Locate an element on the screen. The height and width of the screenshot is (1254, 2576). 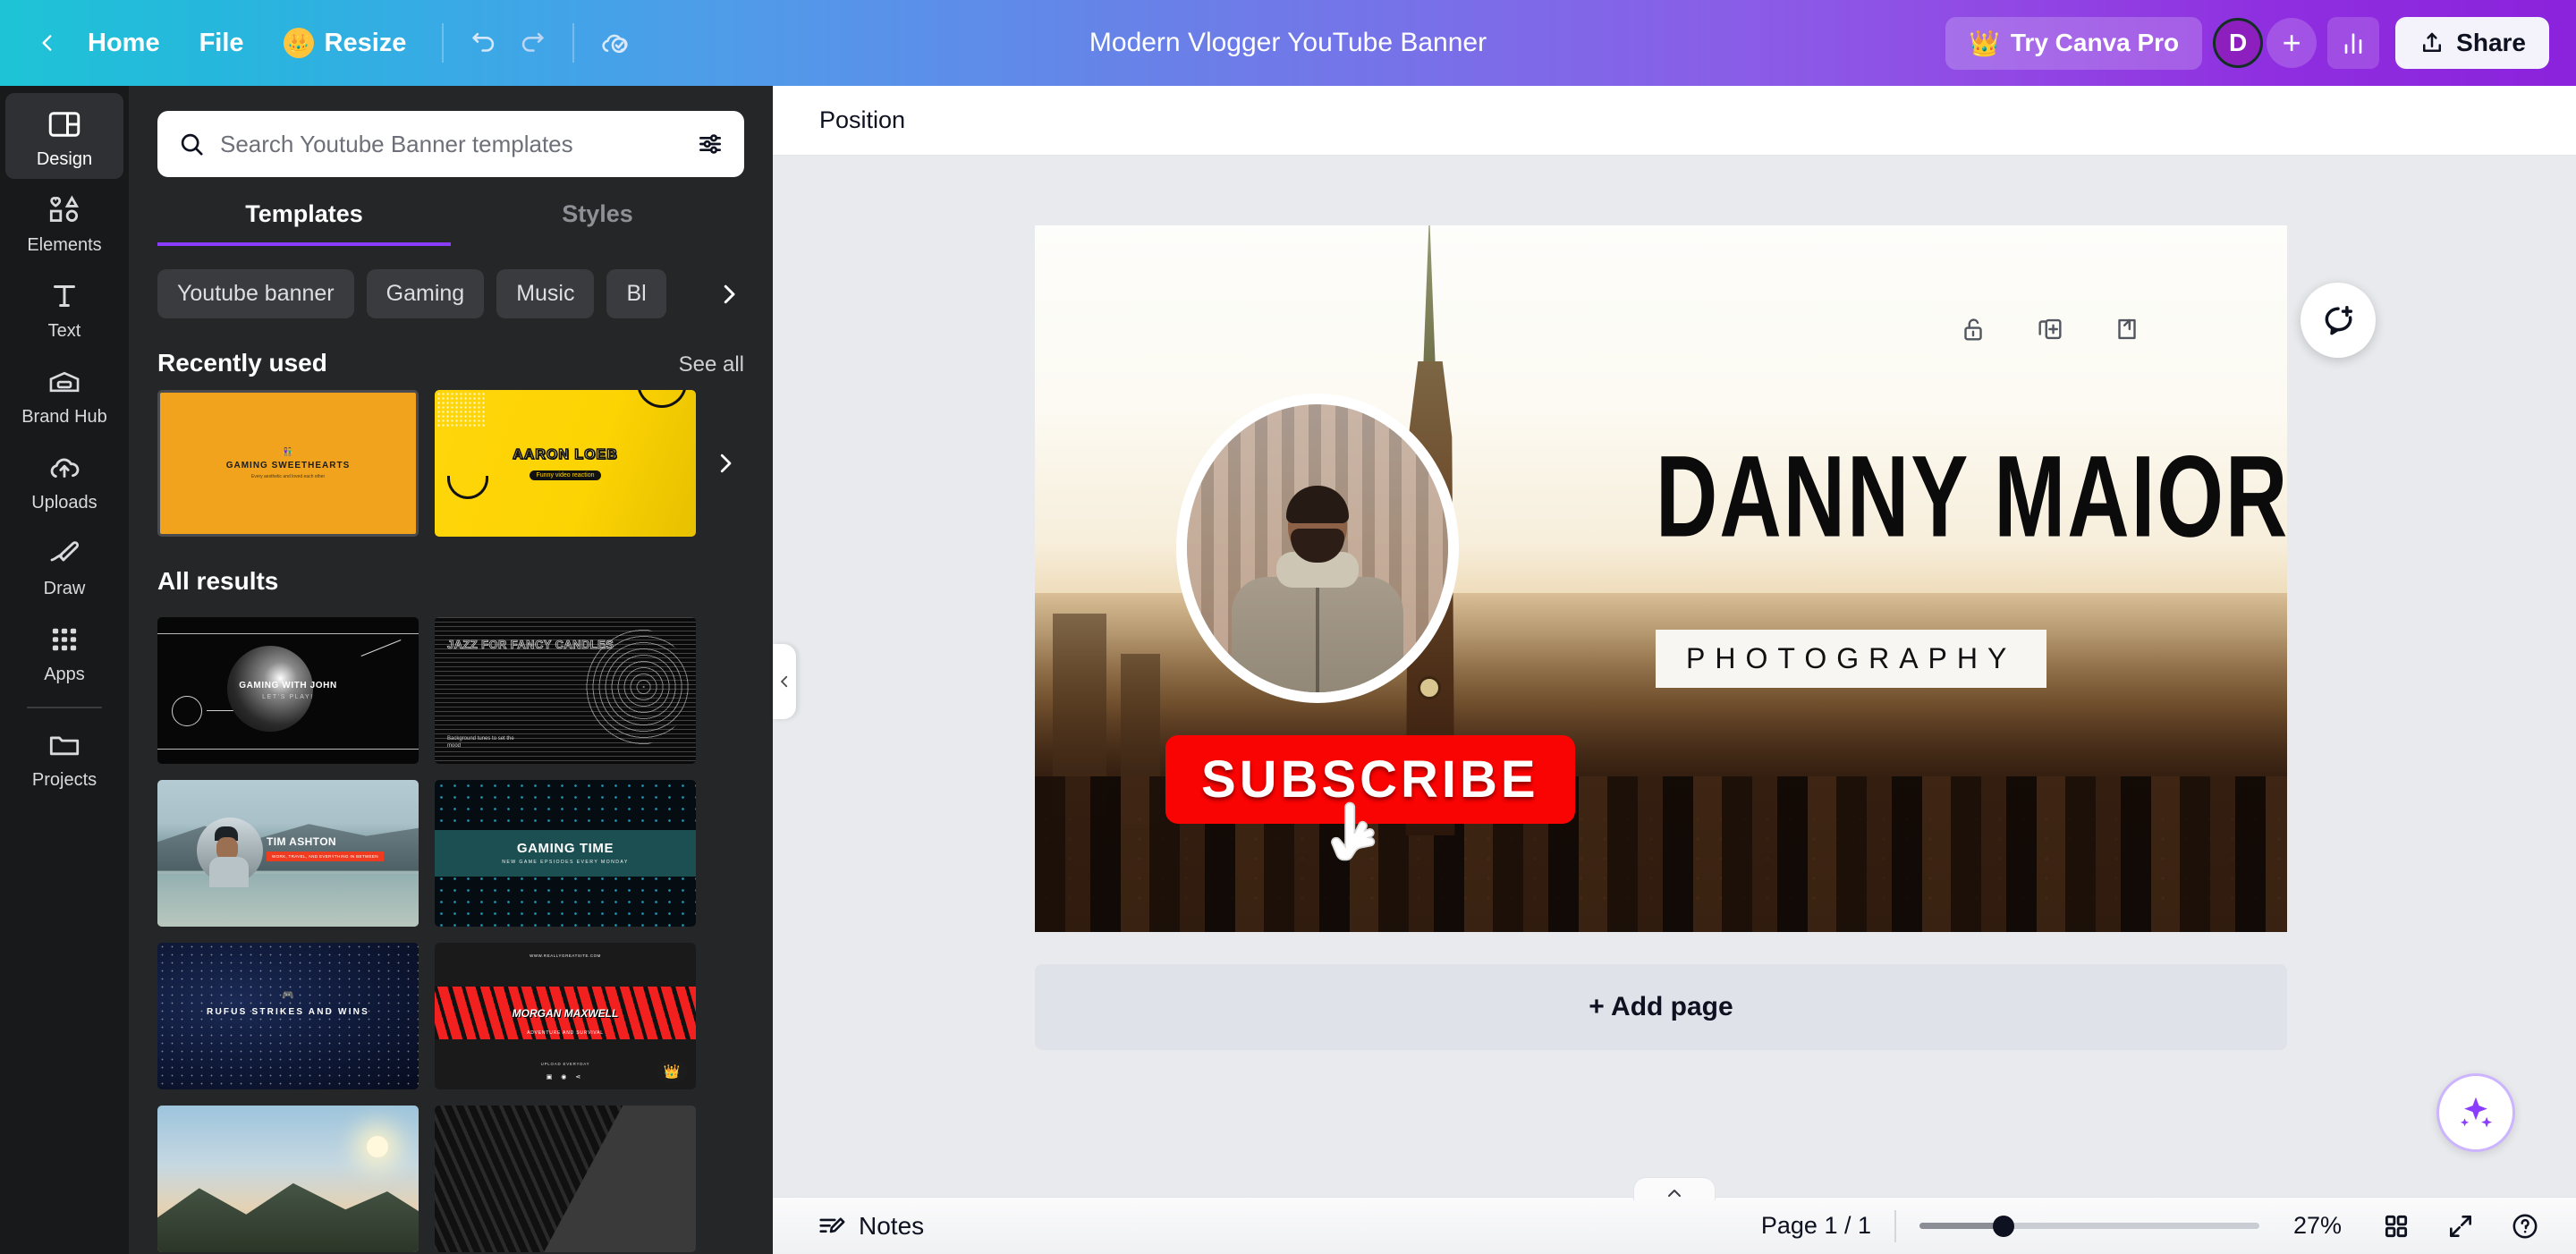
recently-used-header: Recently used See all is located at coordinates (451, 354).